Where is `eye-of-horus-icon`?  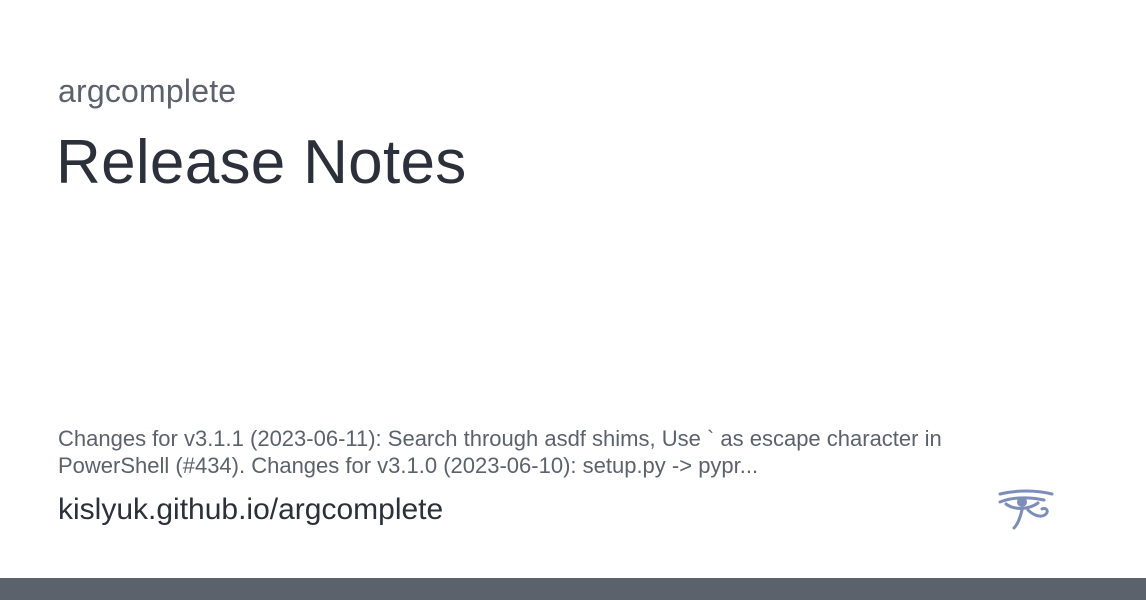
eye-of-horus-icon is located at coordinates (1026, 510).